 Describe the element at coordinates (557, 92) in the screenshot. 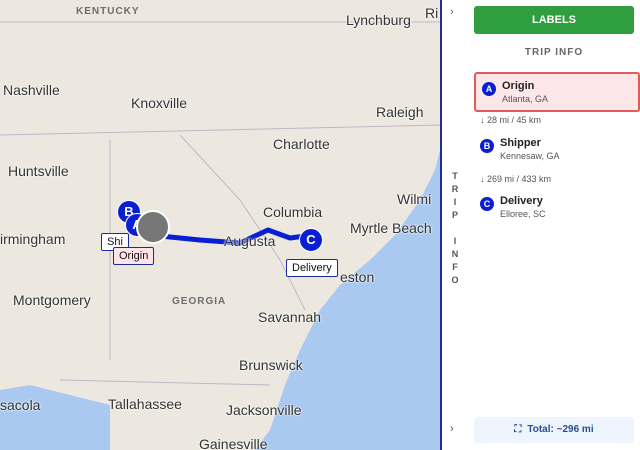

I see `stop-origin: A Origin Atlanta, GA` at that location.